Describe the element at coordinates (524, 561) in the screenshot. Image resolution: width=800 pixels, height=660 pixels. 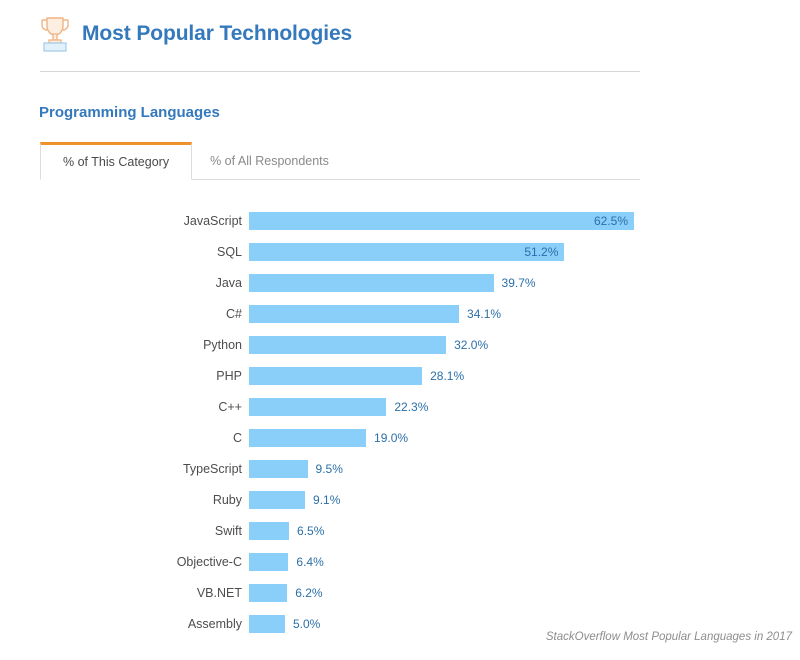
I see `bar-track: 6.4%` at that location.